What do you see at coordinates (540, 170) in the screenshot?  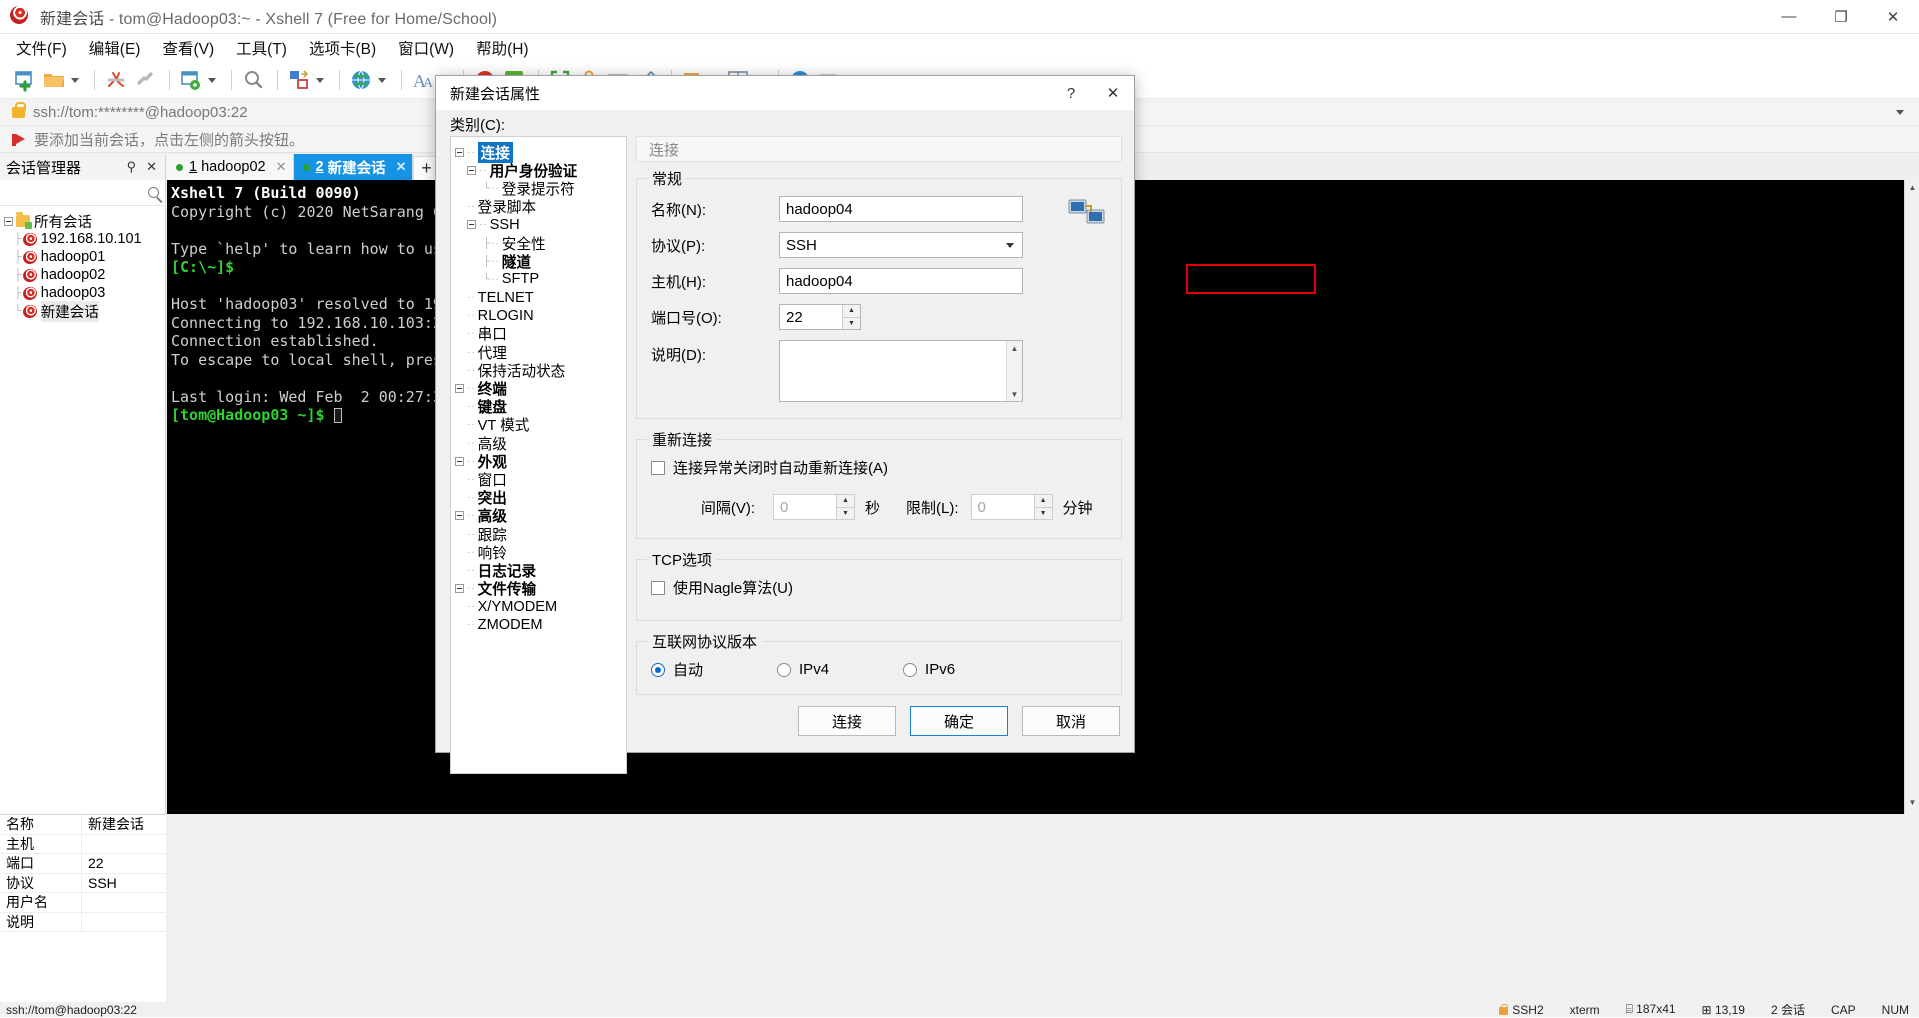 I see `category-item-auth: ·· 用户身份验证` at bounding box center [540, 170].